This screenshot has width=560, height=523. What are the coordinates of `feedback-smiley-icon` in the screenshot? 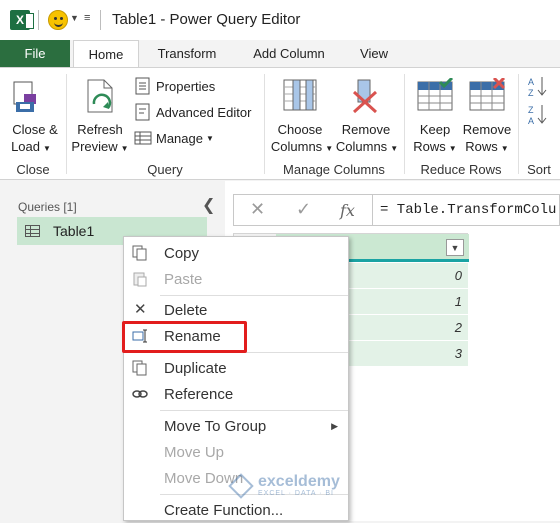 It's located at (58, 20).